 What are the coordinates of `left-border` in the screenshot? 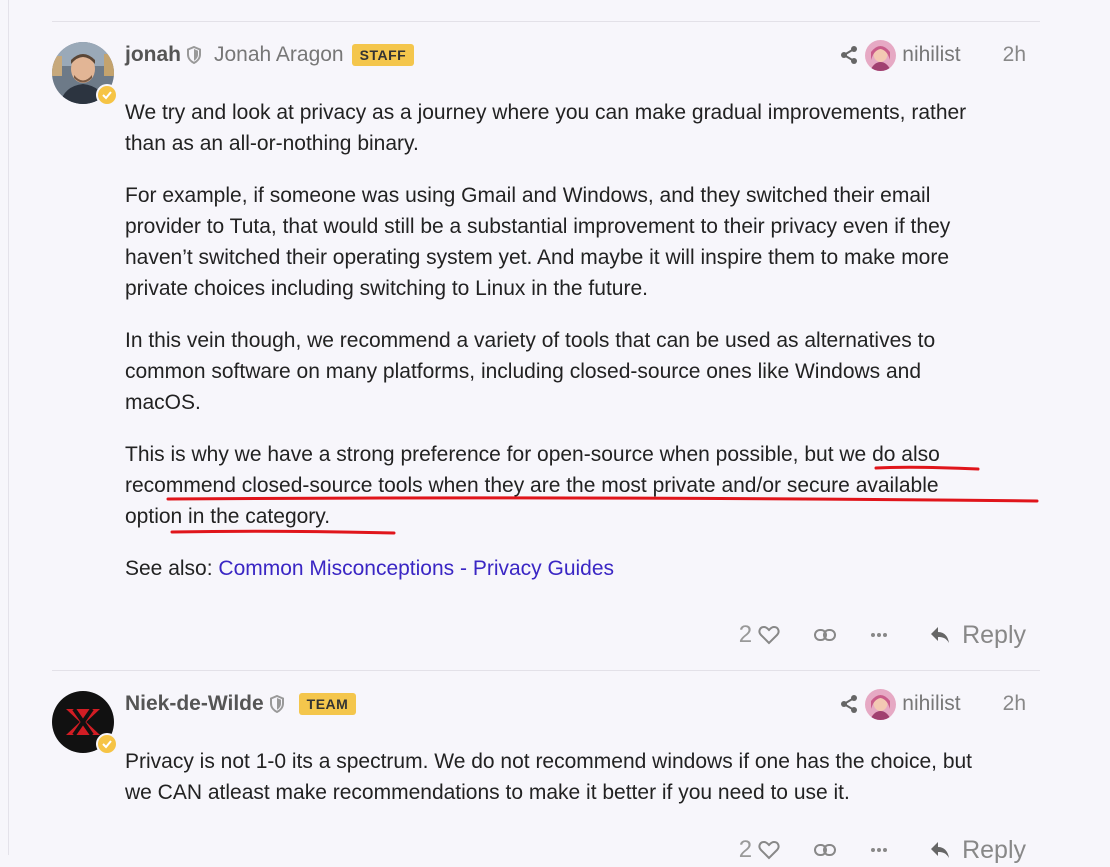 It's located at (8, 427).